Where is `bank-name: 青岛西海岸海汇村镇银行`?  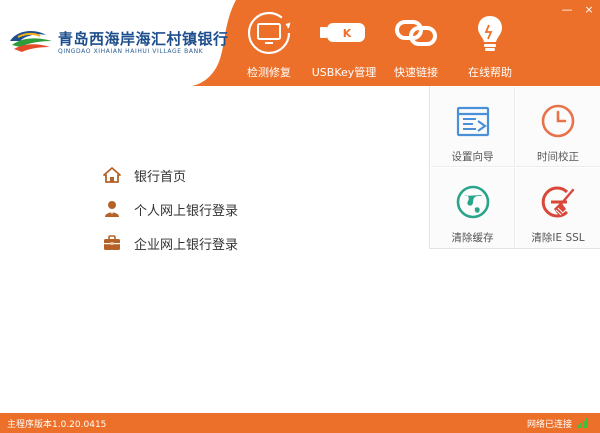 bank-name: 青岛西海岸海汇村镇银行 is located at coordinates (143, 39).